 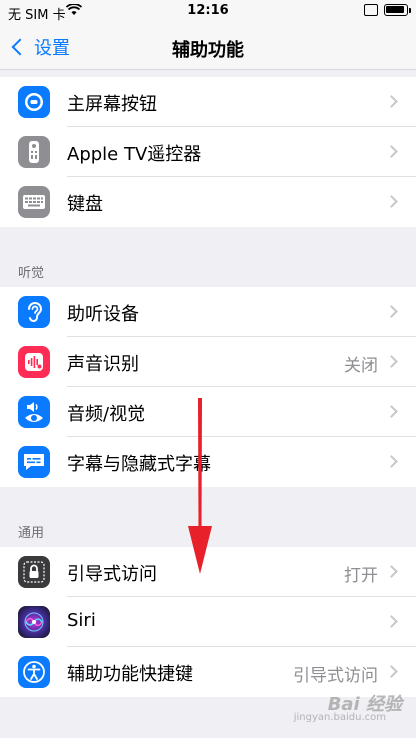 I want to click on list-item-tv-remote: Apple TV遥控器, so click(x=208, y=152).